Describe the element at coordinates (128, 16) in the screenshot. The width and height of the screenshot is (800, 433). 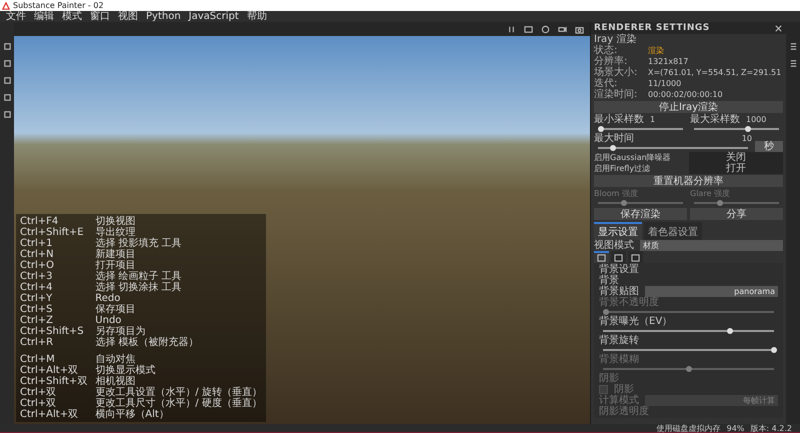
I see `menu-item: 视图` at that location.